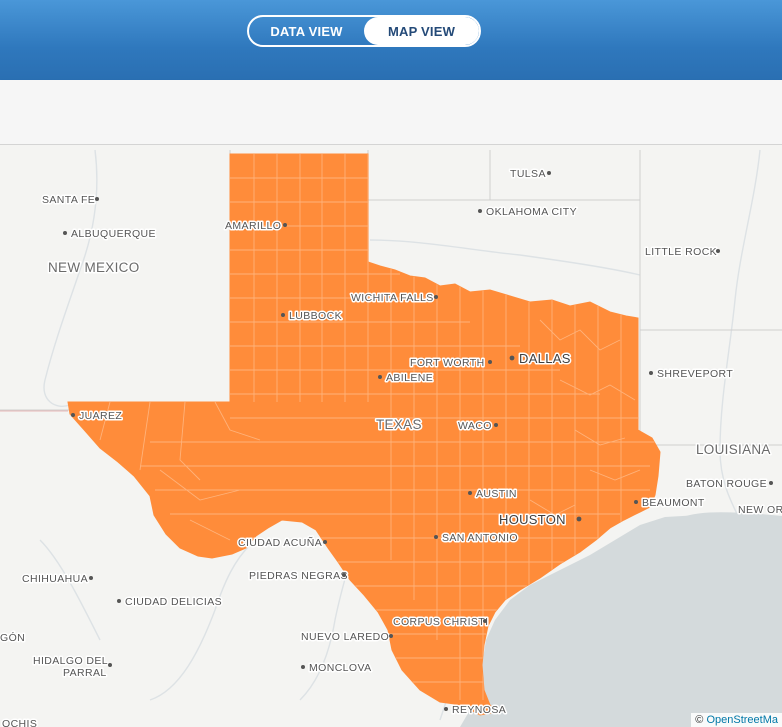  Describe the element at coordinates (94, 267) in the screenshot. I see `new-mexico-label: NEW MEXICO` at that location.